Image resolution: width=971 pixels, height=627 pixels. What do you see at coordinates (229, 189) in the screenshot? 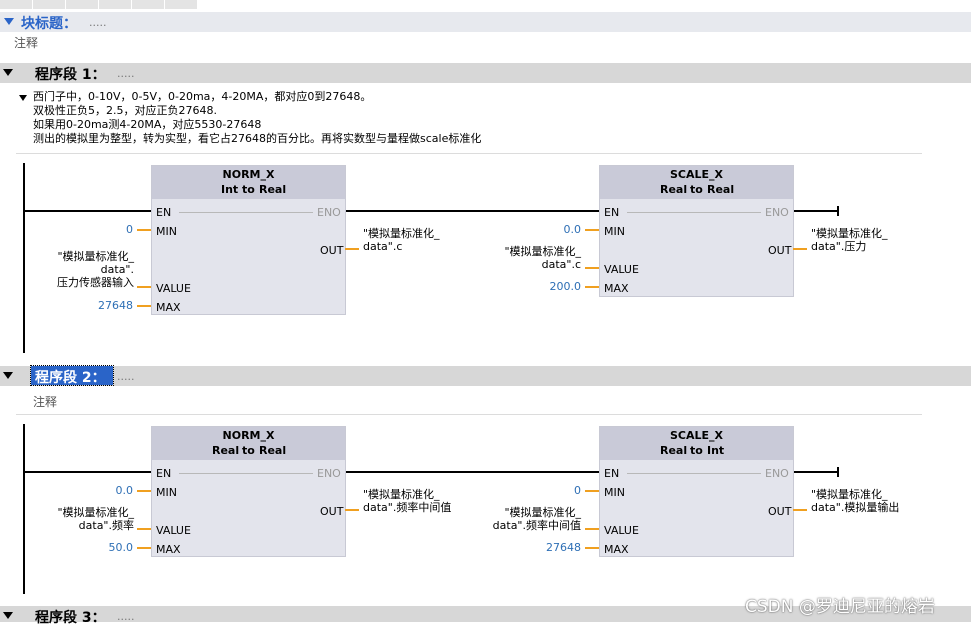
I see `type-from: Int` at bounding box center [229, 189].